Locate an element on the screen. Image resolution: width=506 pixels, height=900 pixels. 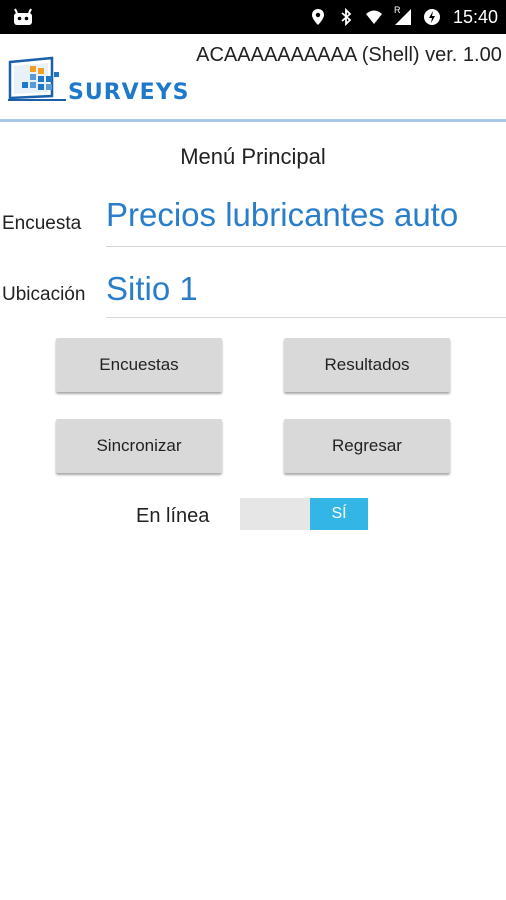
survey-value: Precios lubricantes auto is located at coordinates (306, 215).